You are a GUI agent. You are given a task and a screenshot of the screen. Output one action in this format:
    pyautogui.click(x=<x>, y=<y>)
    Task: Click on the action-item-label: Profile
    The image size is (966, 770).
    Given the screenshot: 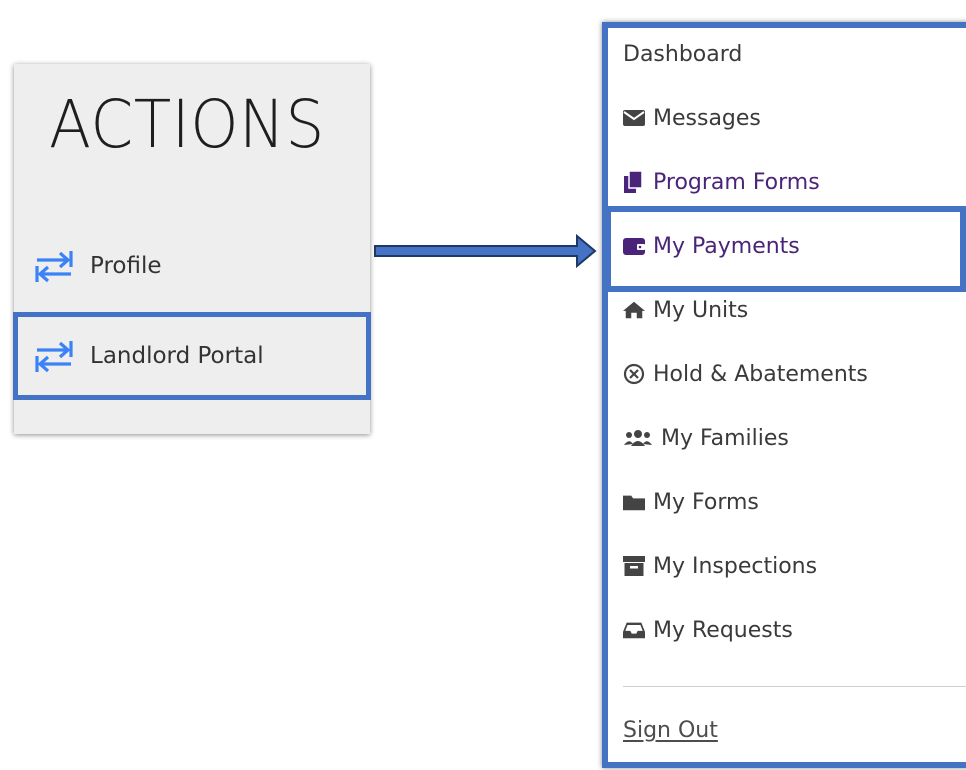 What is the action you would take?
    pyautogui.click(x=126, y=266)
    